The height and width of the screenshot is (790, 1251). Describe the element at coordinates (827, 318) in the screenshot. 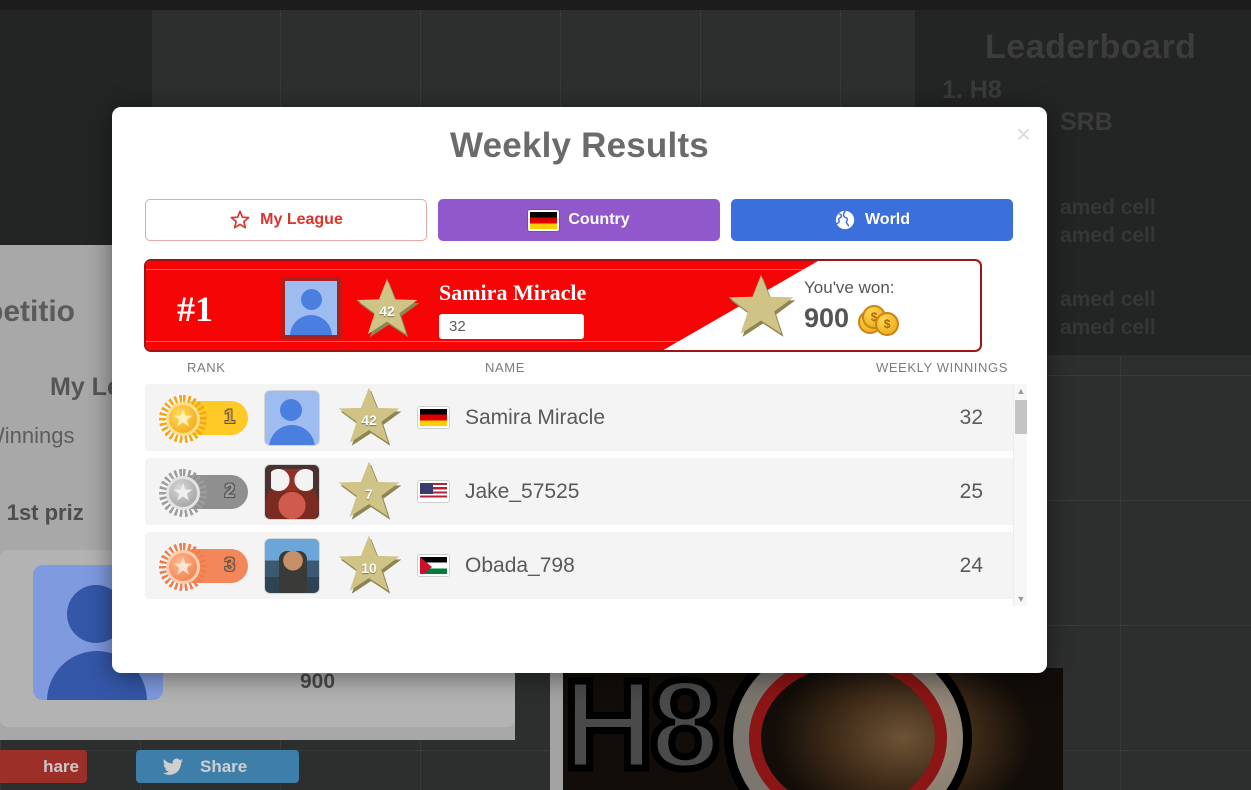

I see `banner-won-amount: 900` at that location.